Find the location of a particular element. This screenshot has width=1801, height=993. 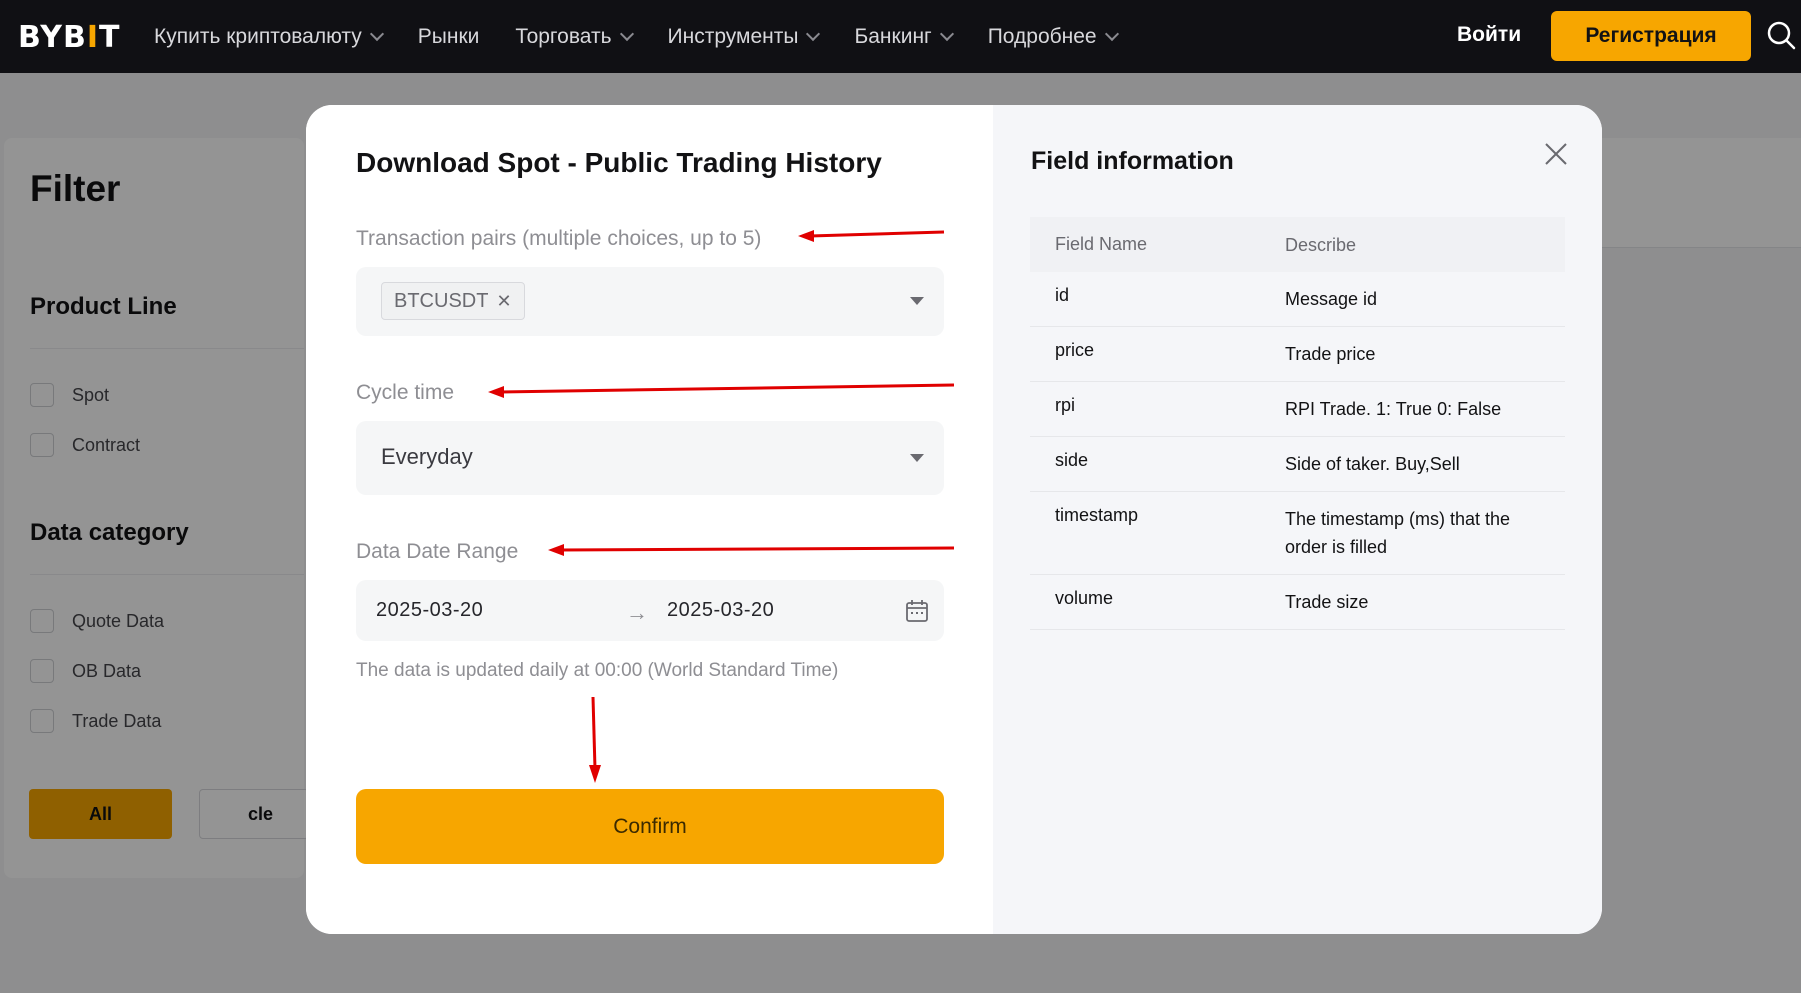

login-button: Войти is located at coordinates (1489, 35).